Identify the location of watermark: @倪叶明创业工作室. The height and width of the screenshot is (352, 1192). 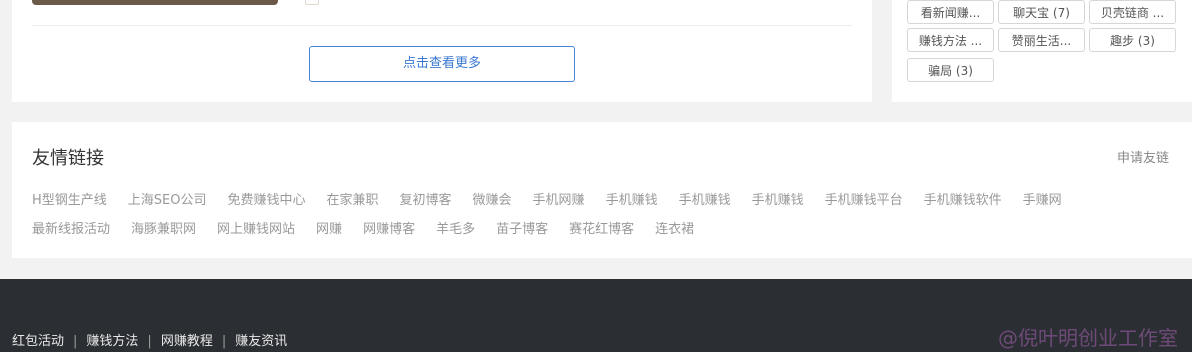
(1088, 338).